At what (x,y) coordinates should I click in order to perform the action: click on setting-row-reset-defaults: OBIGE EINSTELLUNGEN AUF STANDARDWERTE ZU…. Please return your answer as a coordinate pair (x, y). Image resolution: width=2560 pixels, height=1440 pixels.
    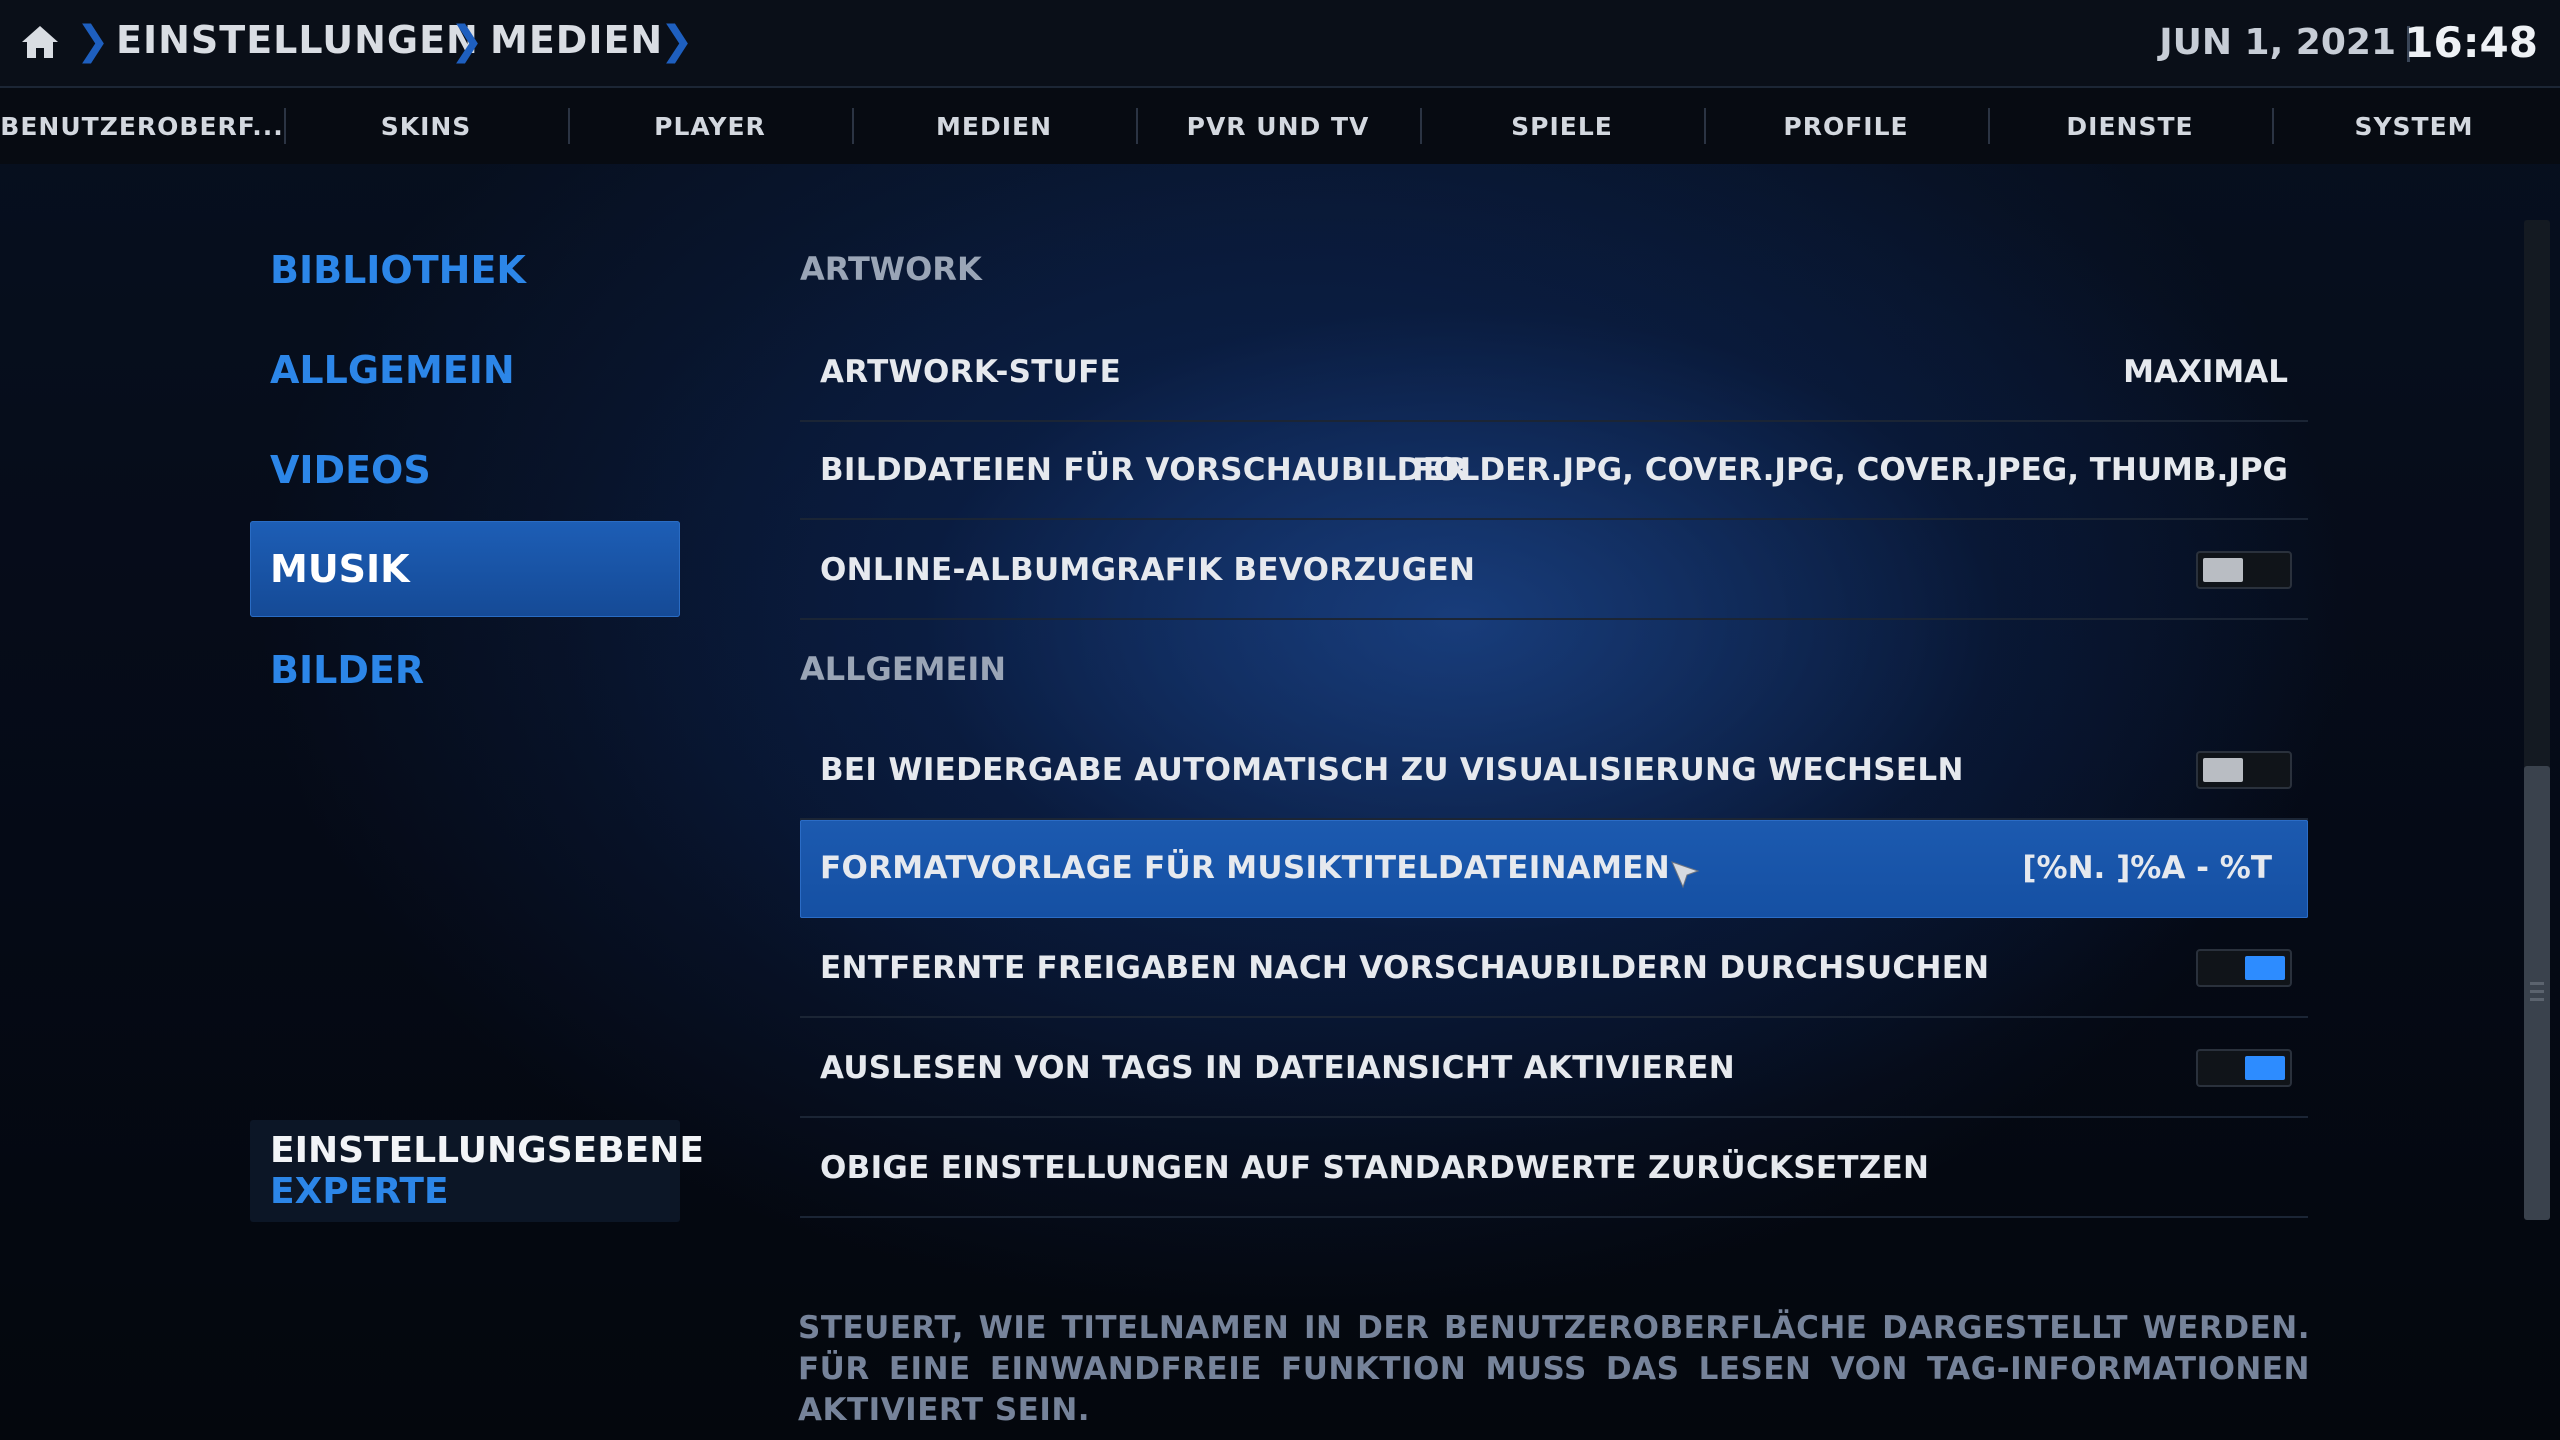
    Looking at the image, I should click on (1554, 1169).